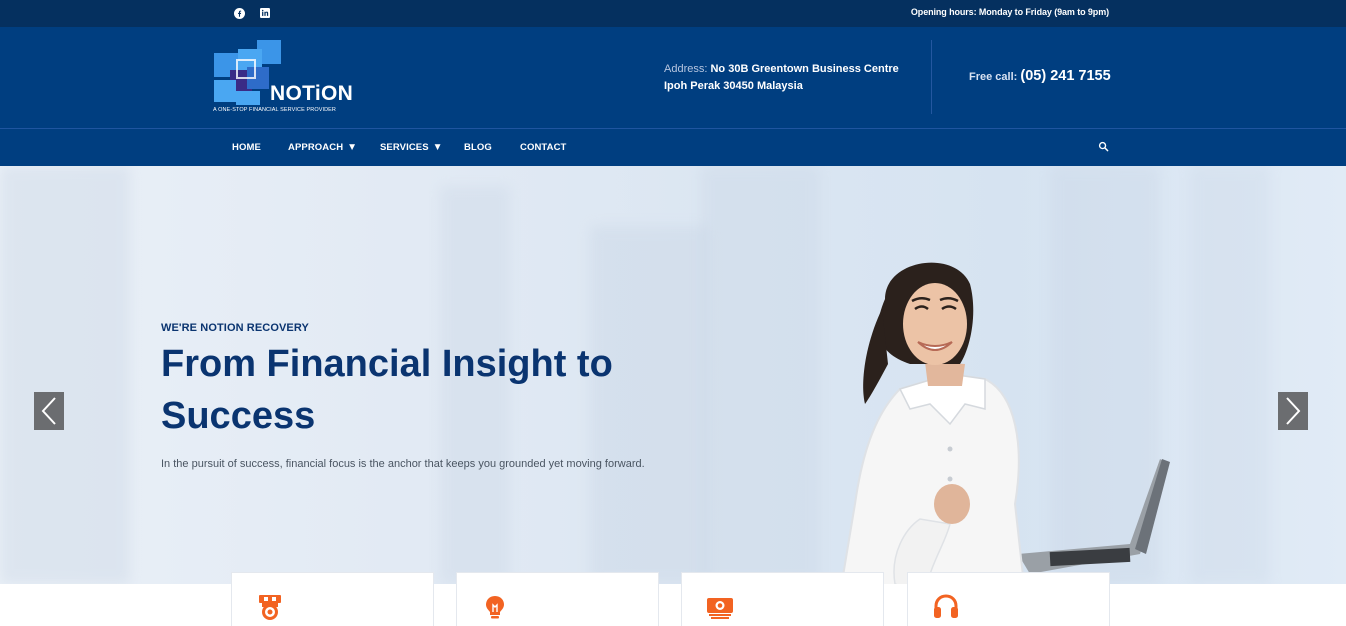 This screenshot has width=1346, height=626. Describe the element at coordinates (673, 147) in the screenshot. I see `main-nav: HOME APPROACH ▼ SERVICES ▼ BLOG CONTACT` at that location.